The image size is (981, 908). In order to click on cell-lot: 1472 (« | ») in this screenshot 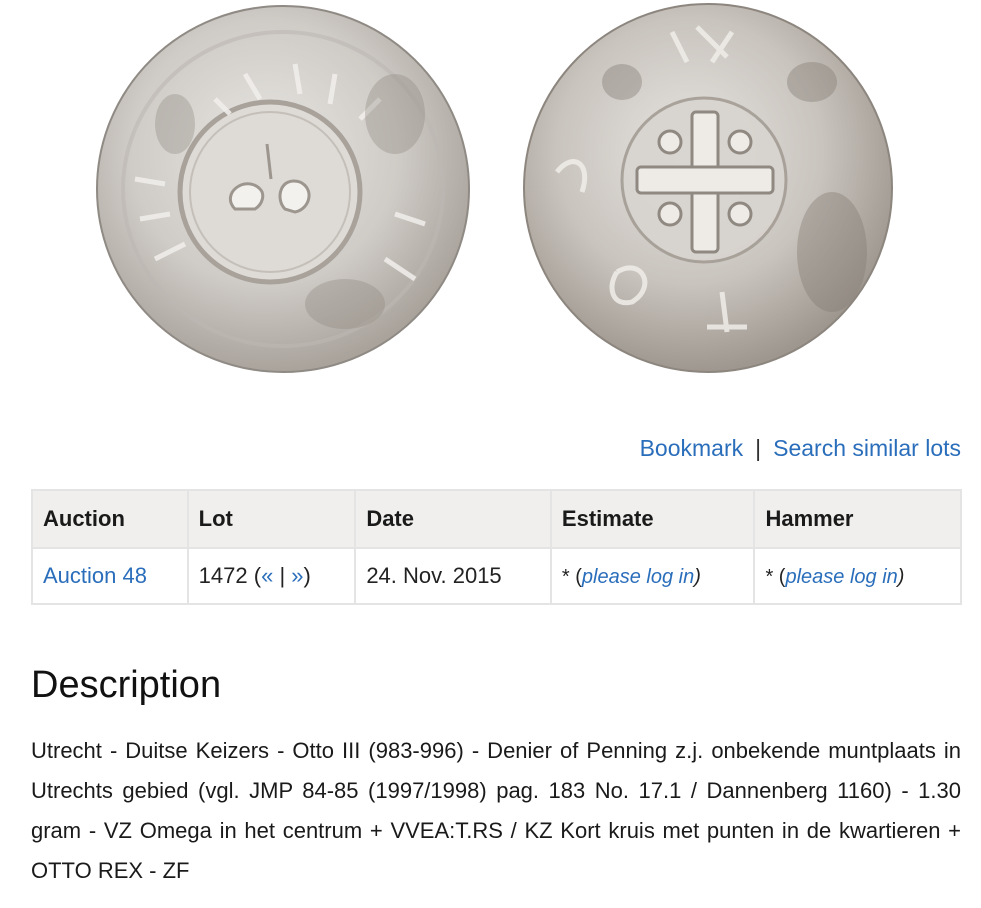, I will do `click(271, 576)`.